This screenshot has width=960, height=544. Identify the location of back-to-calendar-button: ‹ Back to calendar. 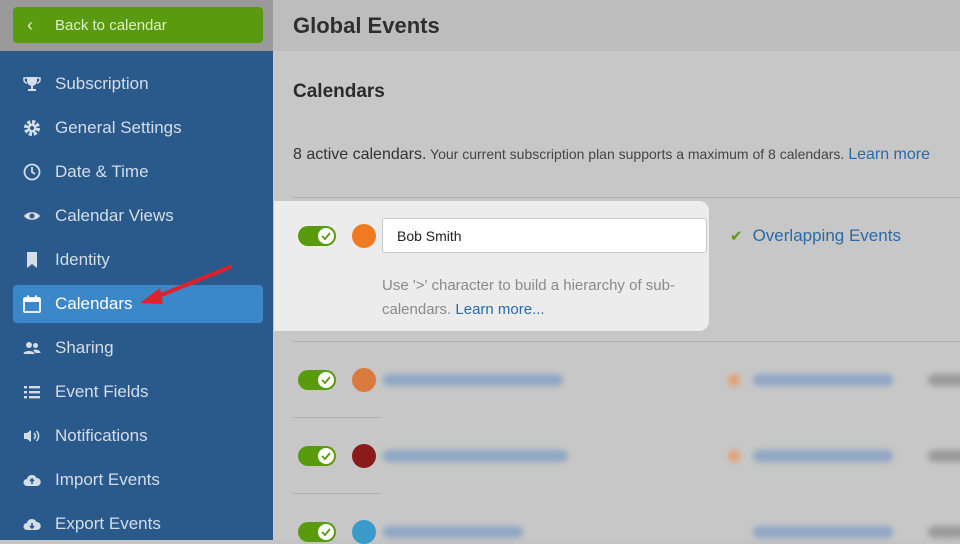
(138, 25).